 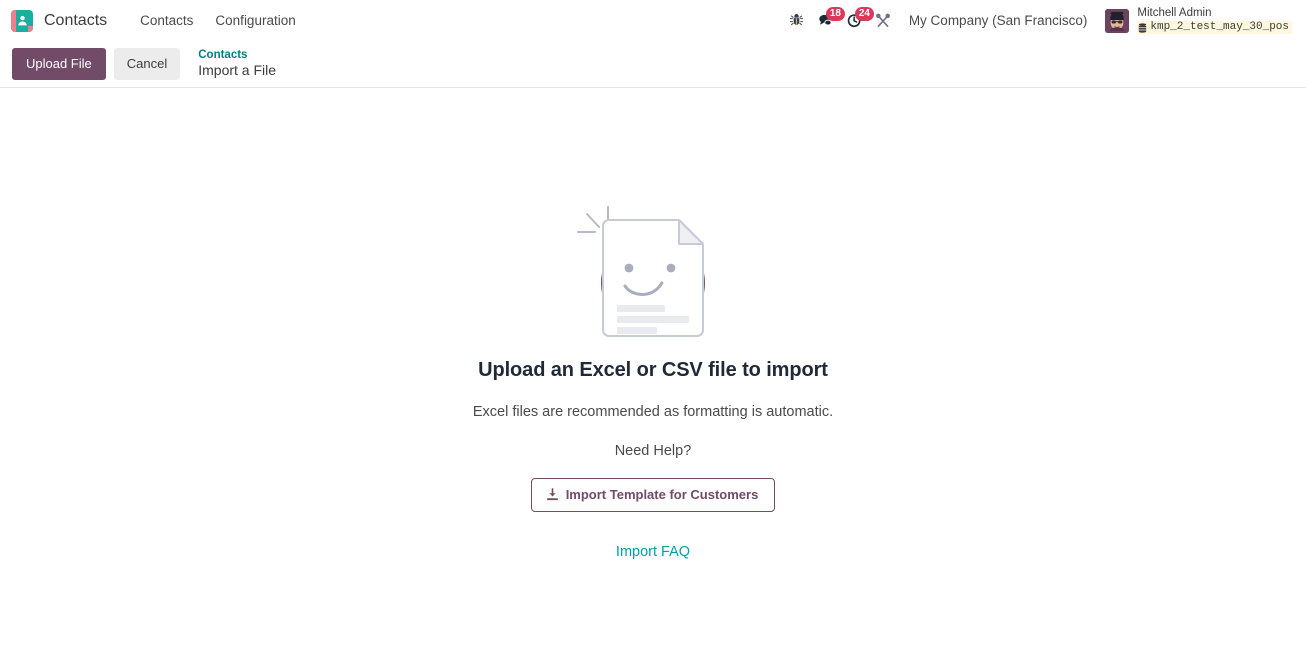 I want to click on page-title: Import a File, so click(x=237, y=70).